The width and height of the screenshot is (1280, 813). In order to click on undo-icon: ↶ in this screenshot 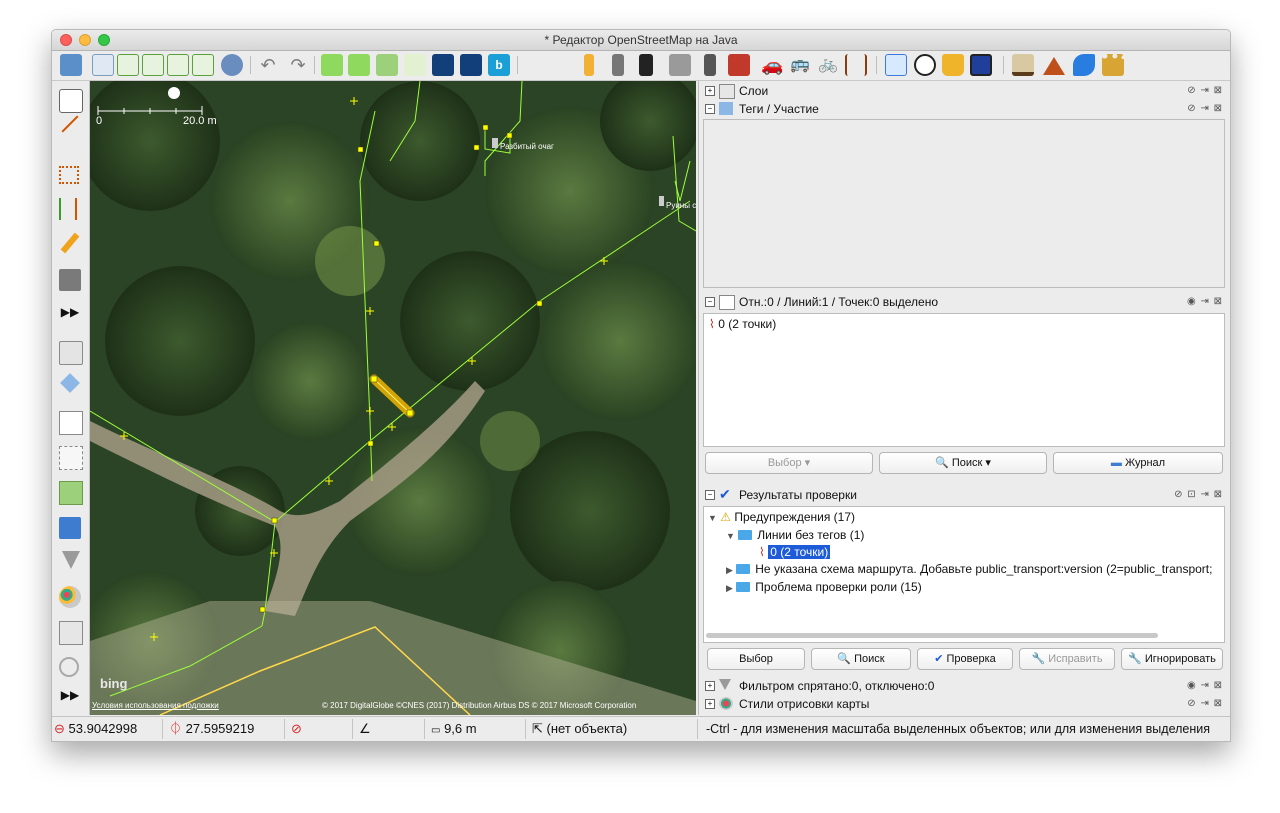, I will do `click(268, 65)`.